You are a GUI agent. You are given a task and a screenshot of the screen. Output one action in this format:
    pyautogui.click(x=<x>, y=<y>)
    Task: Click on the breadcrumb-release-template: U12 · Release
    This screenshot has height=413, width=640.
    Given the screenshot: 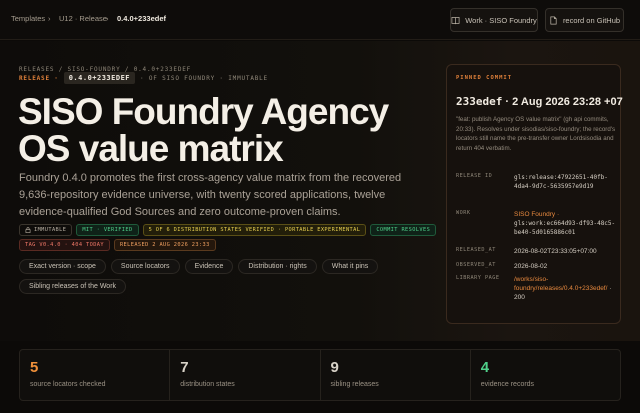 What is the action you would take?
    pyautogui.click(x=83, y=18)
    